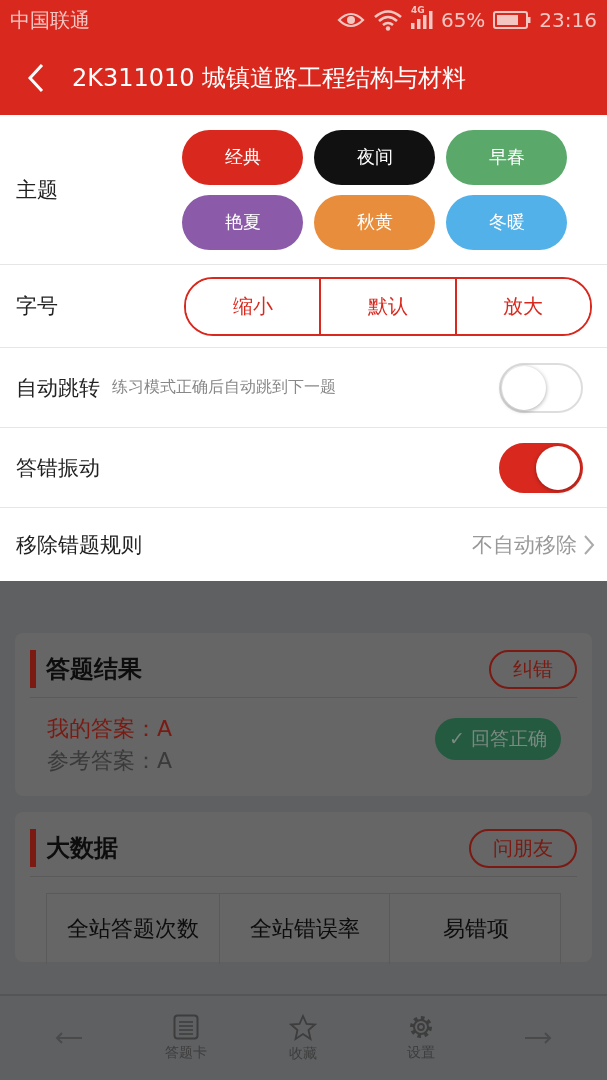 This screenshot has height=1080, width=607. I want to click on list-icon, so click(186, 1027).